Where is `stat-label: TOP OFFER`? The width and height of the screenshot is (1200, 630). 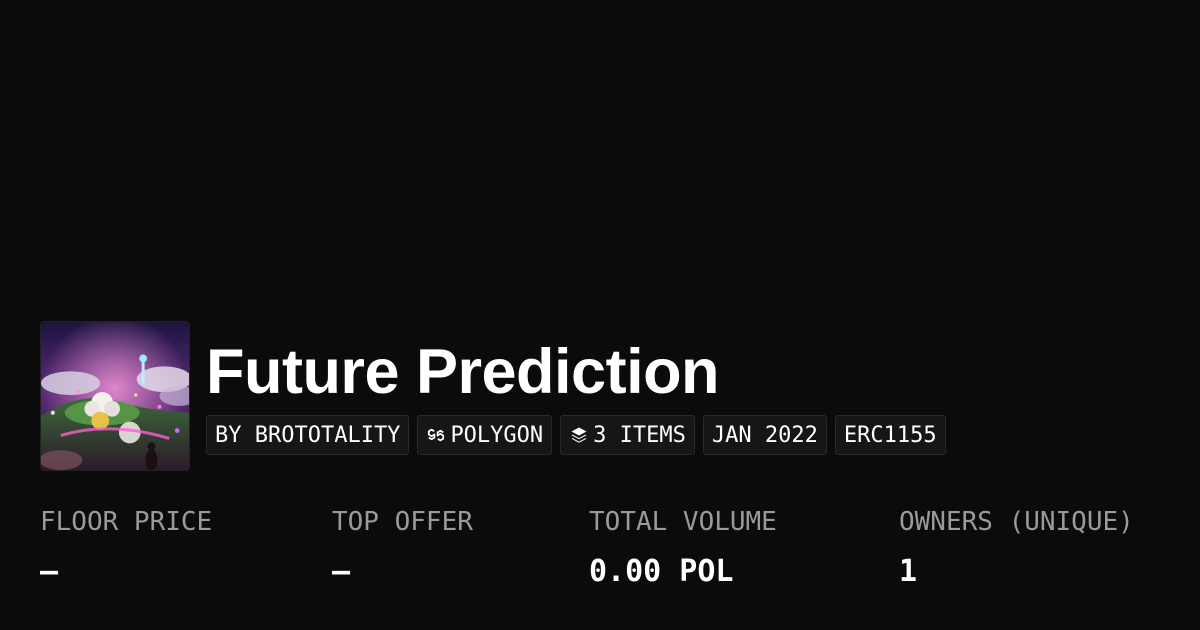
stat-label: TOP OFFER is located at coordinates (402, 522).